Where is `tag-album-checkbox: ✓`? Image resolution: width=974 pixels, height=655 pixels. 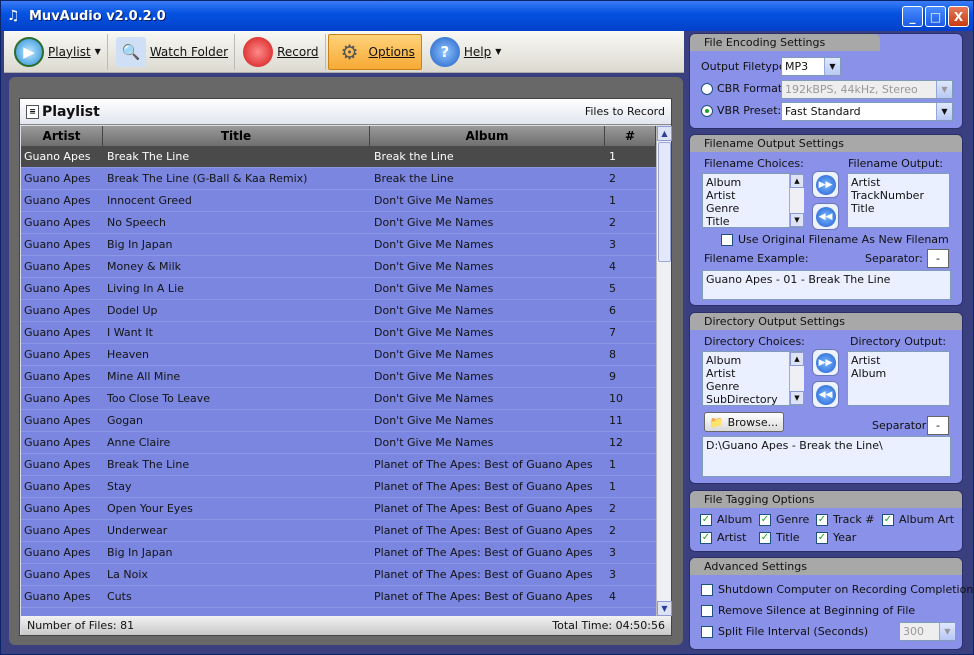 tag-album-checkbox: ✓ is located at coordinates (706, 520).